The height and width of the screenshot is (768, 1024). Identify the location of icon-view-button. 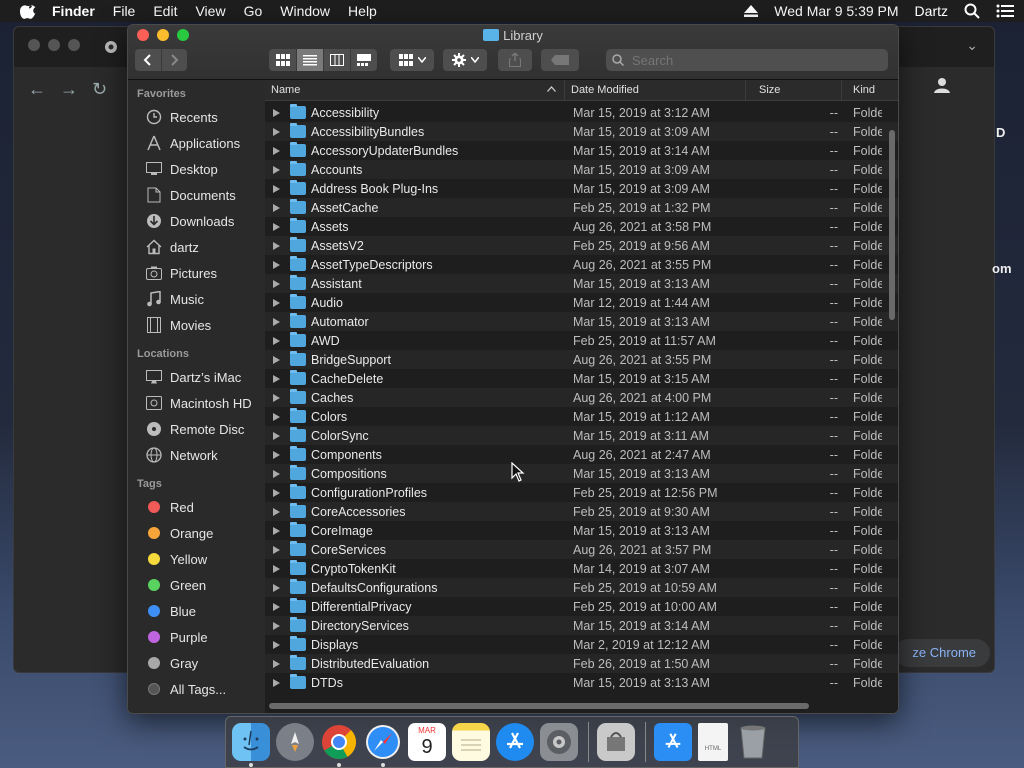
(283, 60).